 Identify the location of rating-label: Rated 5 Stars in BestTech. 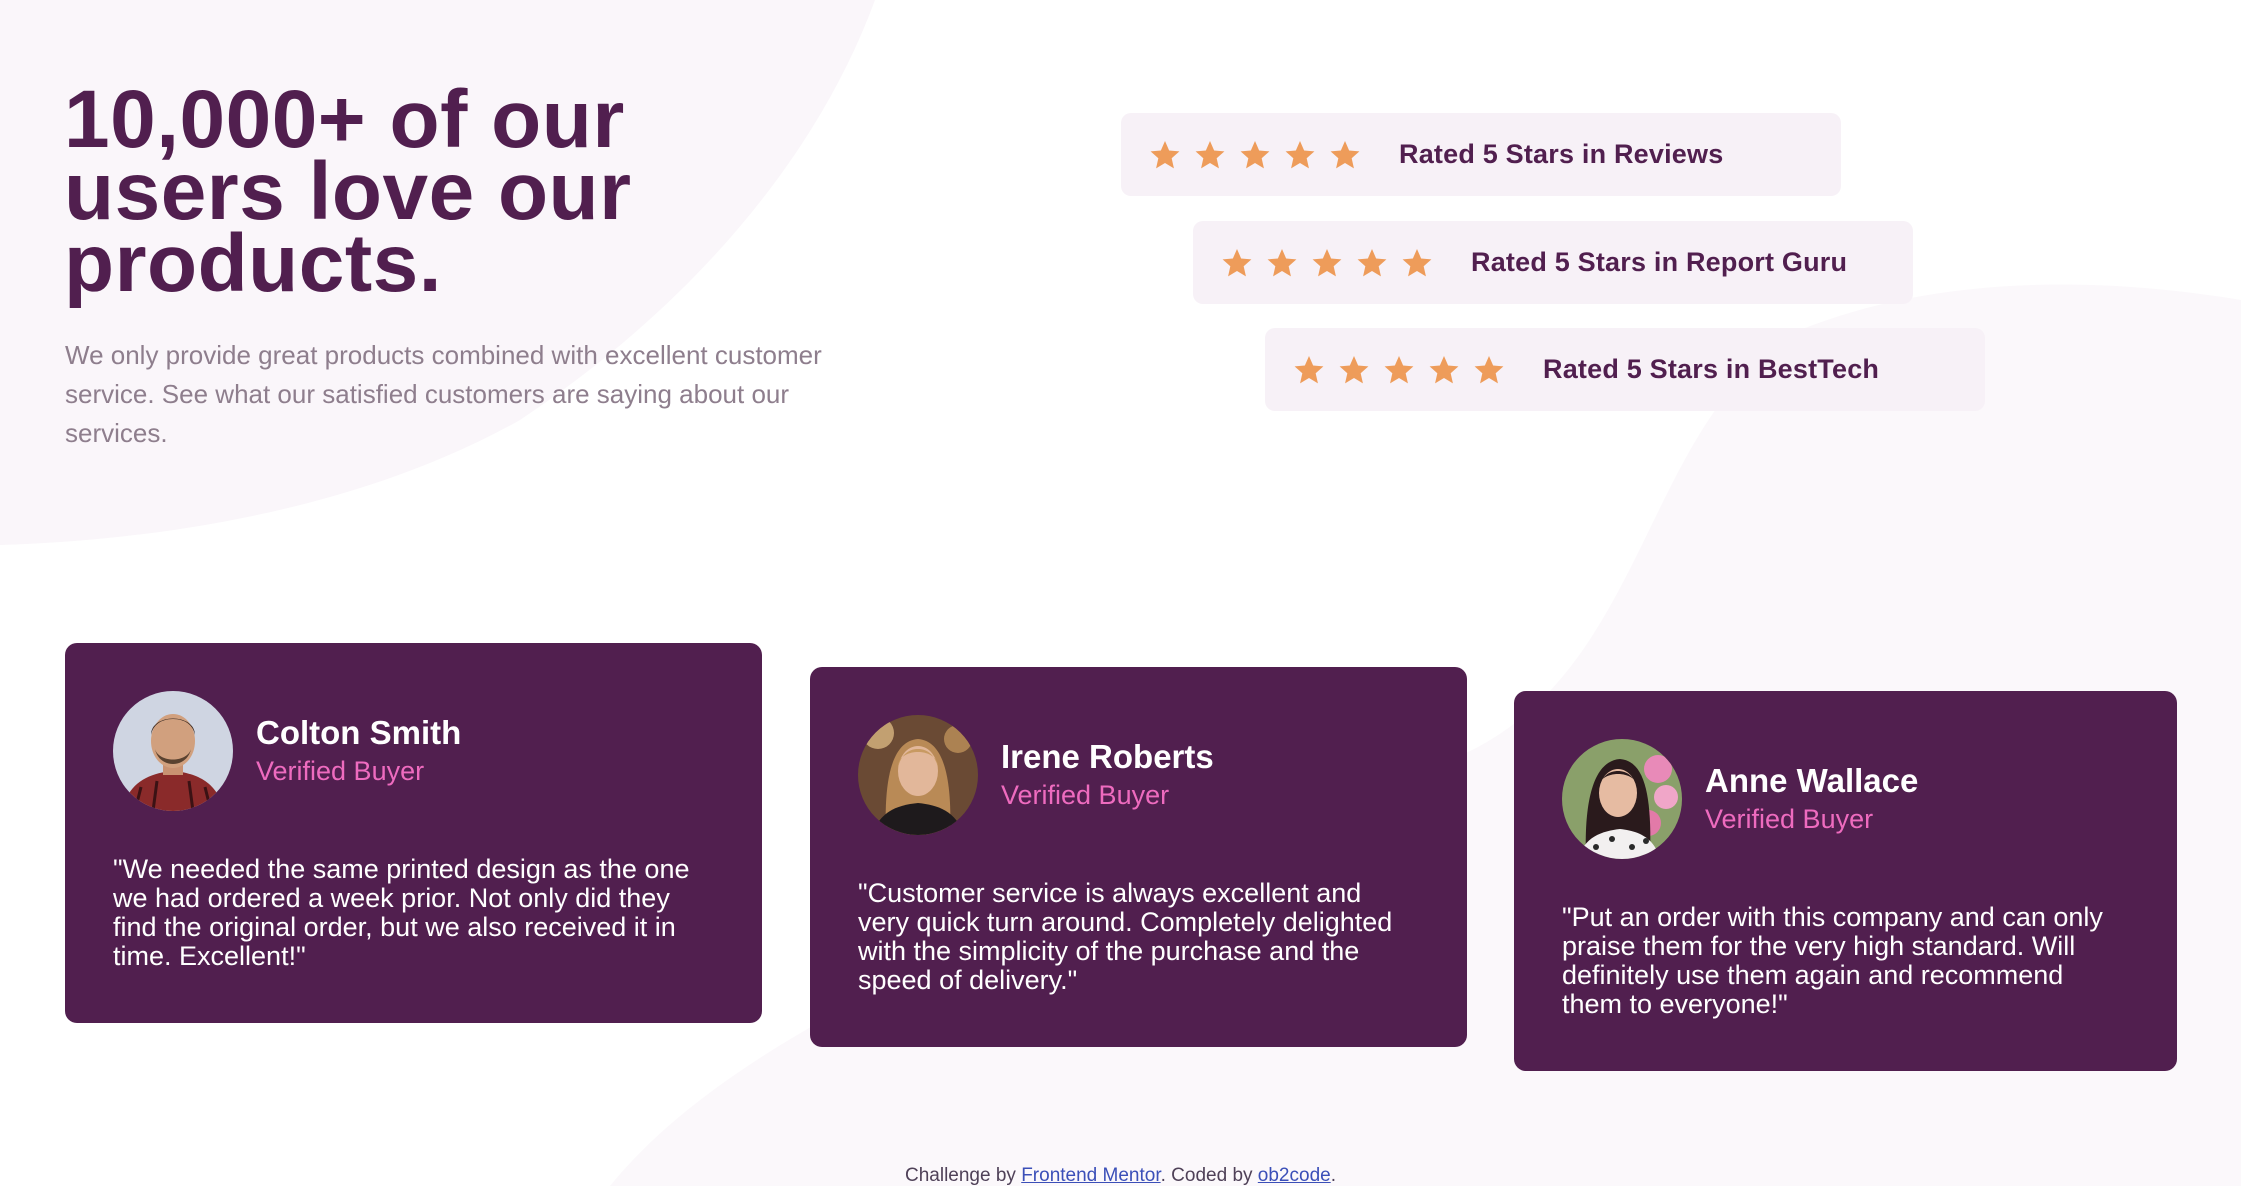
(1711, 369).